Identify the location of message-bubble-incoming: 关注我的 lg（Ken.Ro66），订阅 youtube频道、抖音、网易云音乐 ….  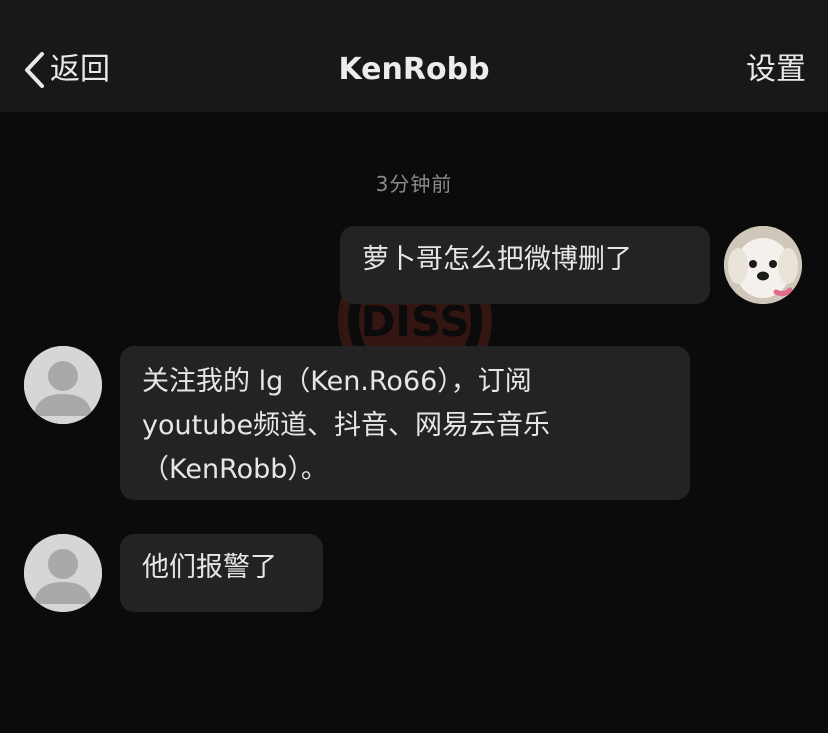
(405, 423).